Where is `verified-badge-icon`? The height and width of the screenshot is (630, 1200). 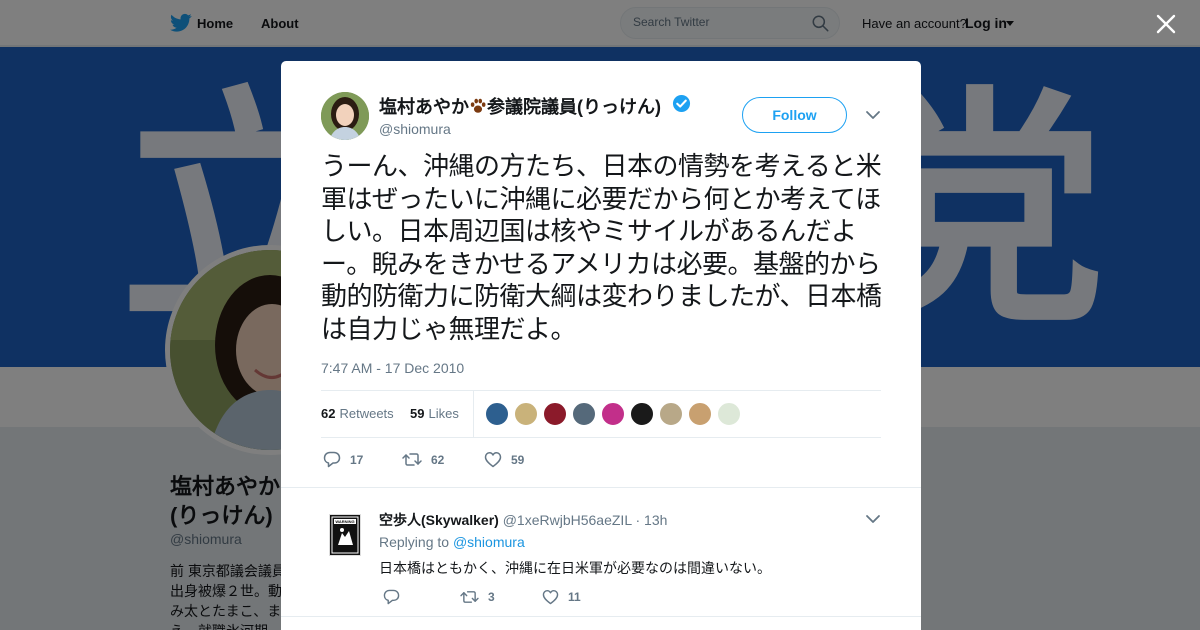 verified-badge-icon is located at coordinates (681, 103).